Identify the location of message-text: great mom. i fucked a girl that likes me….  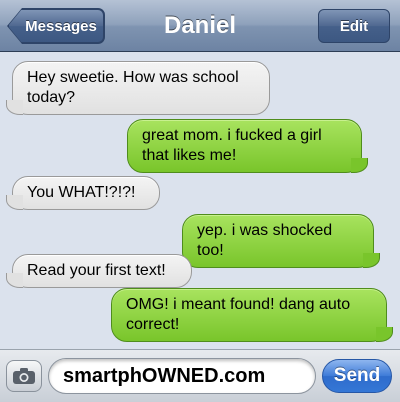
(232, 145).